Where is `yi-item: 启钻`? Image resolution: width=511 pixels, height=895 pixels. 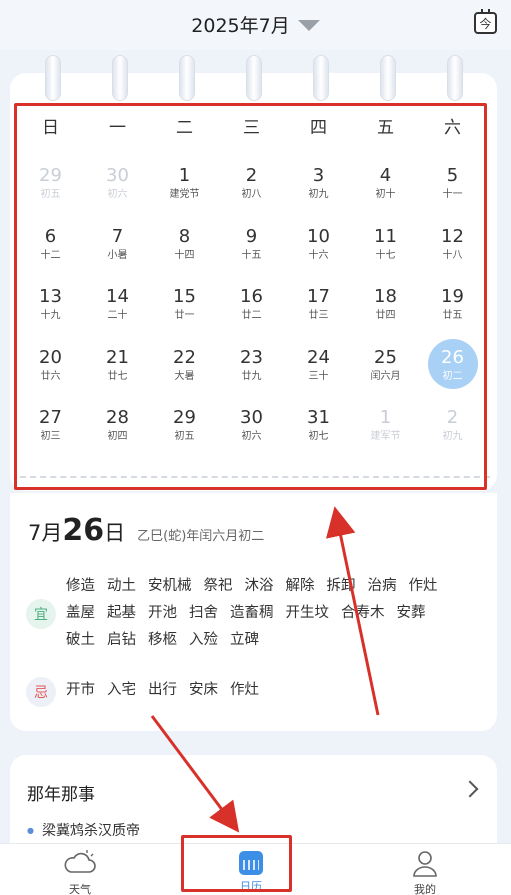 yi-item: 启钻 is located at coordinates (121, 640).